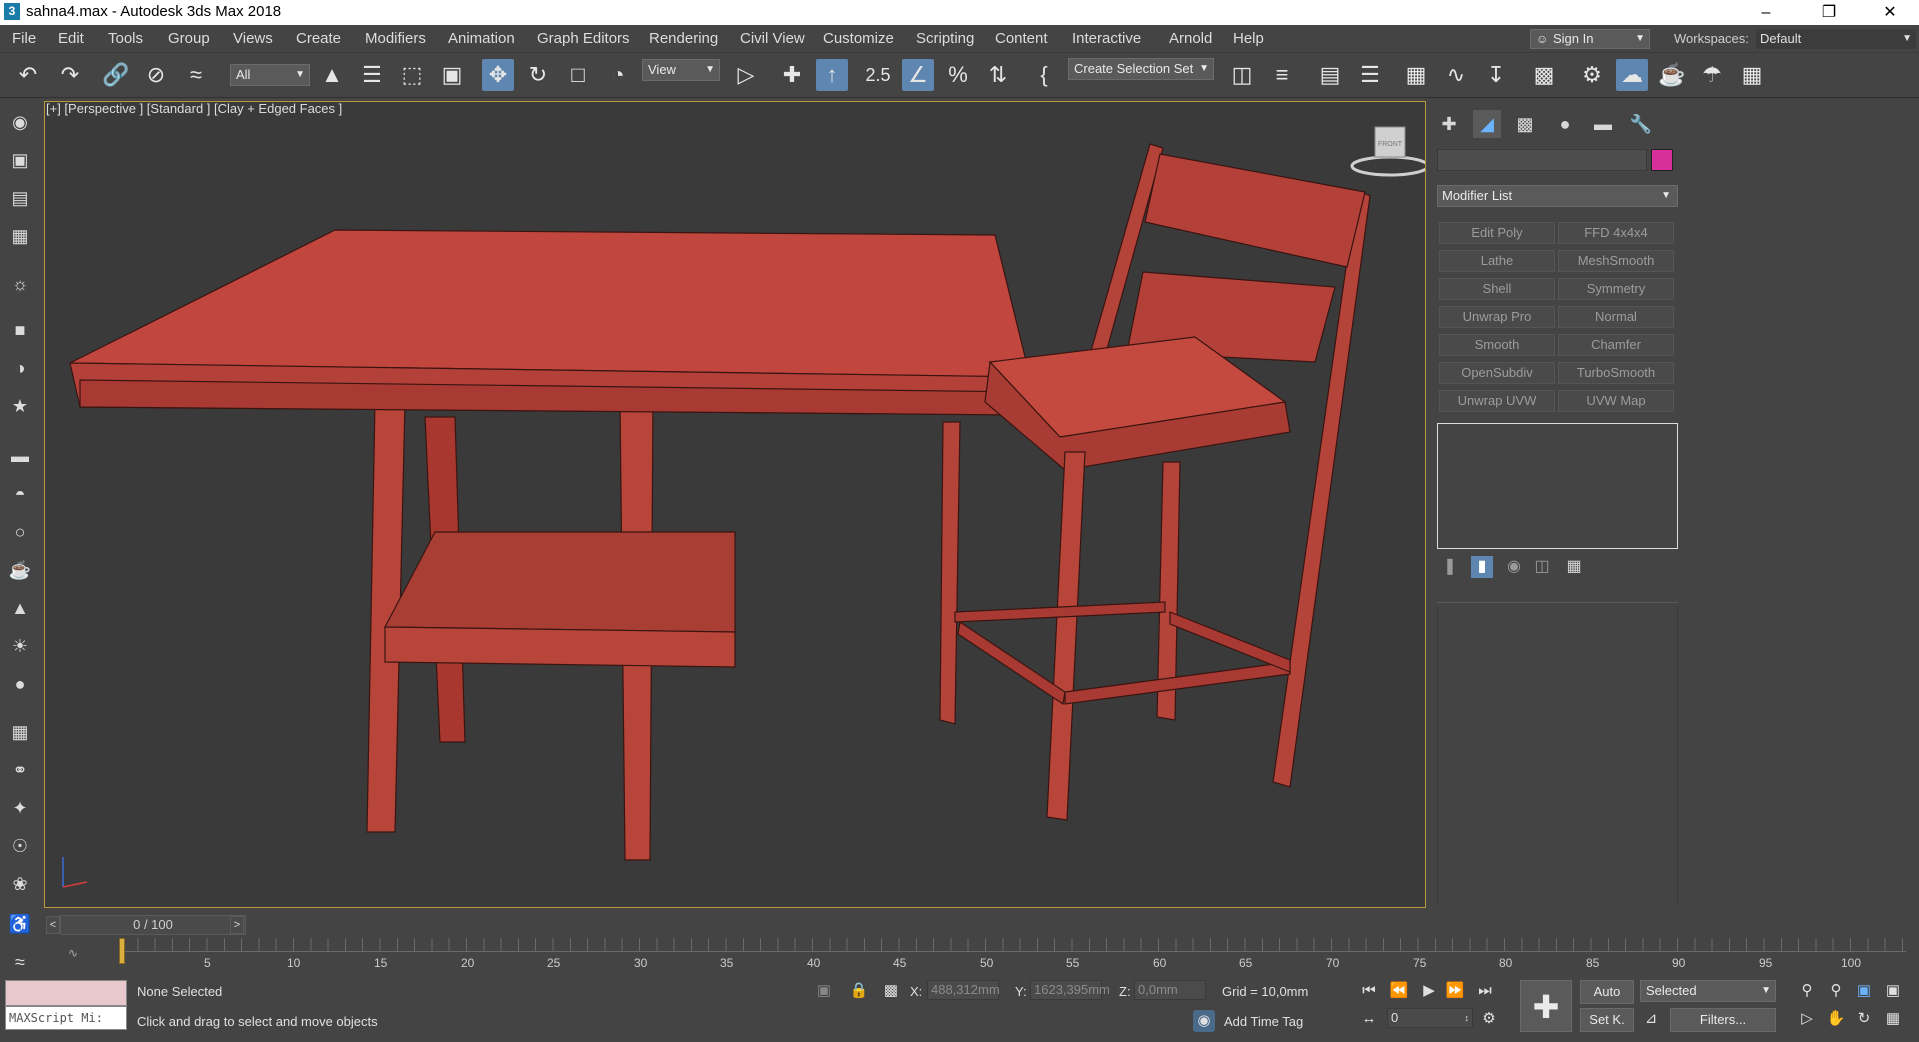  I want to click on key-filter-selected-dropdown: Selected ▼, so click(1708, 991).